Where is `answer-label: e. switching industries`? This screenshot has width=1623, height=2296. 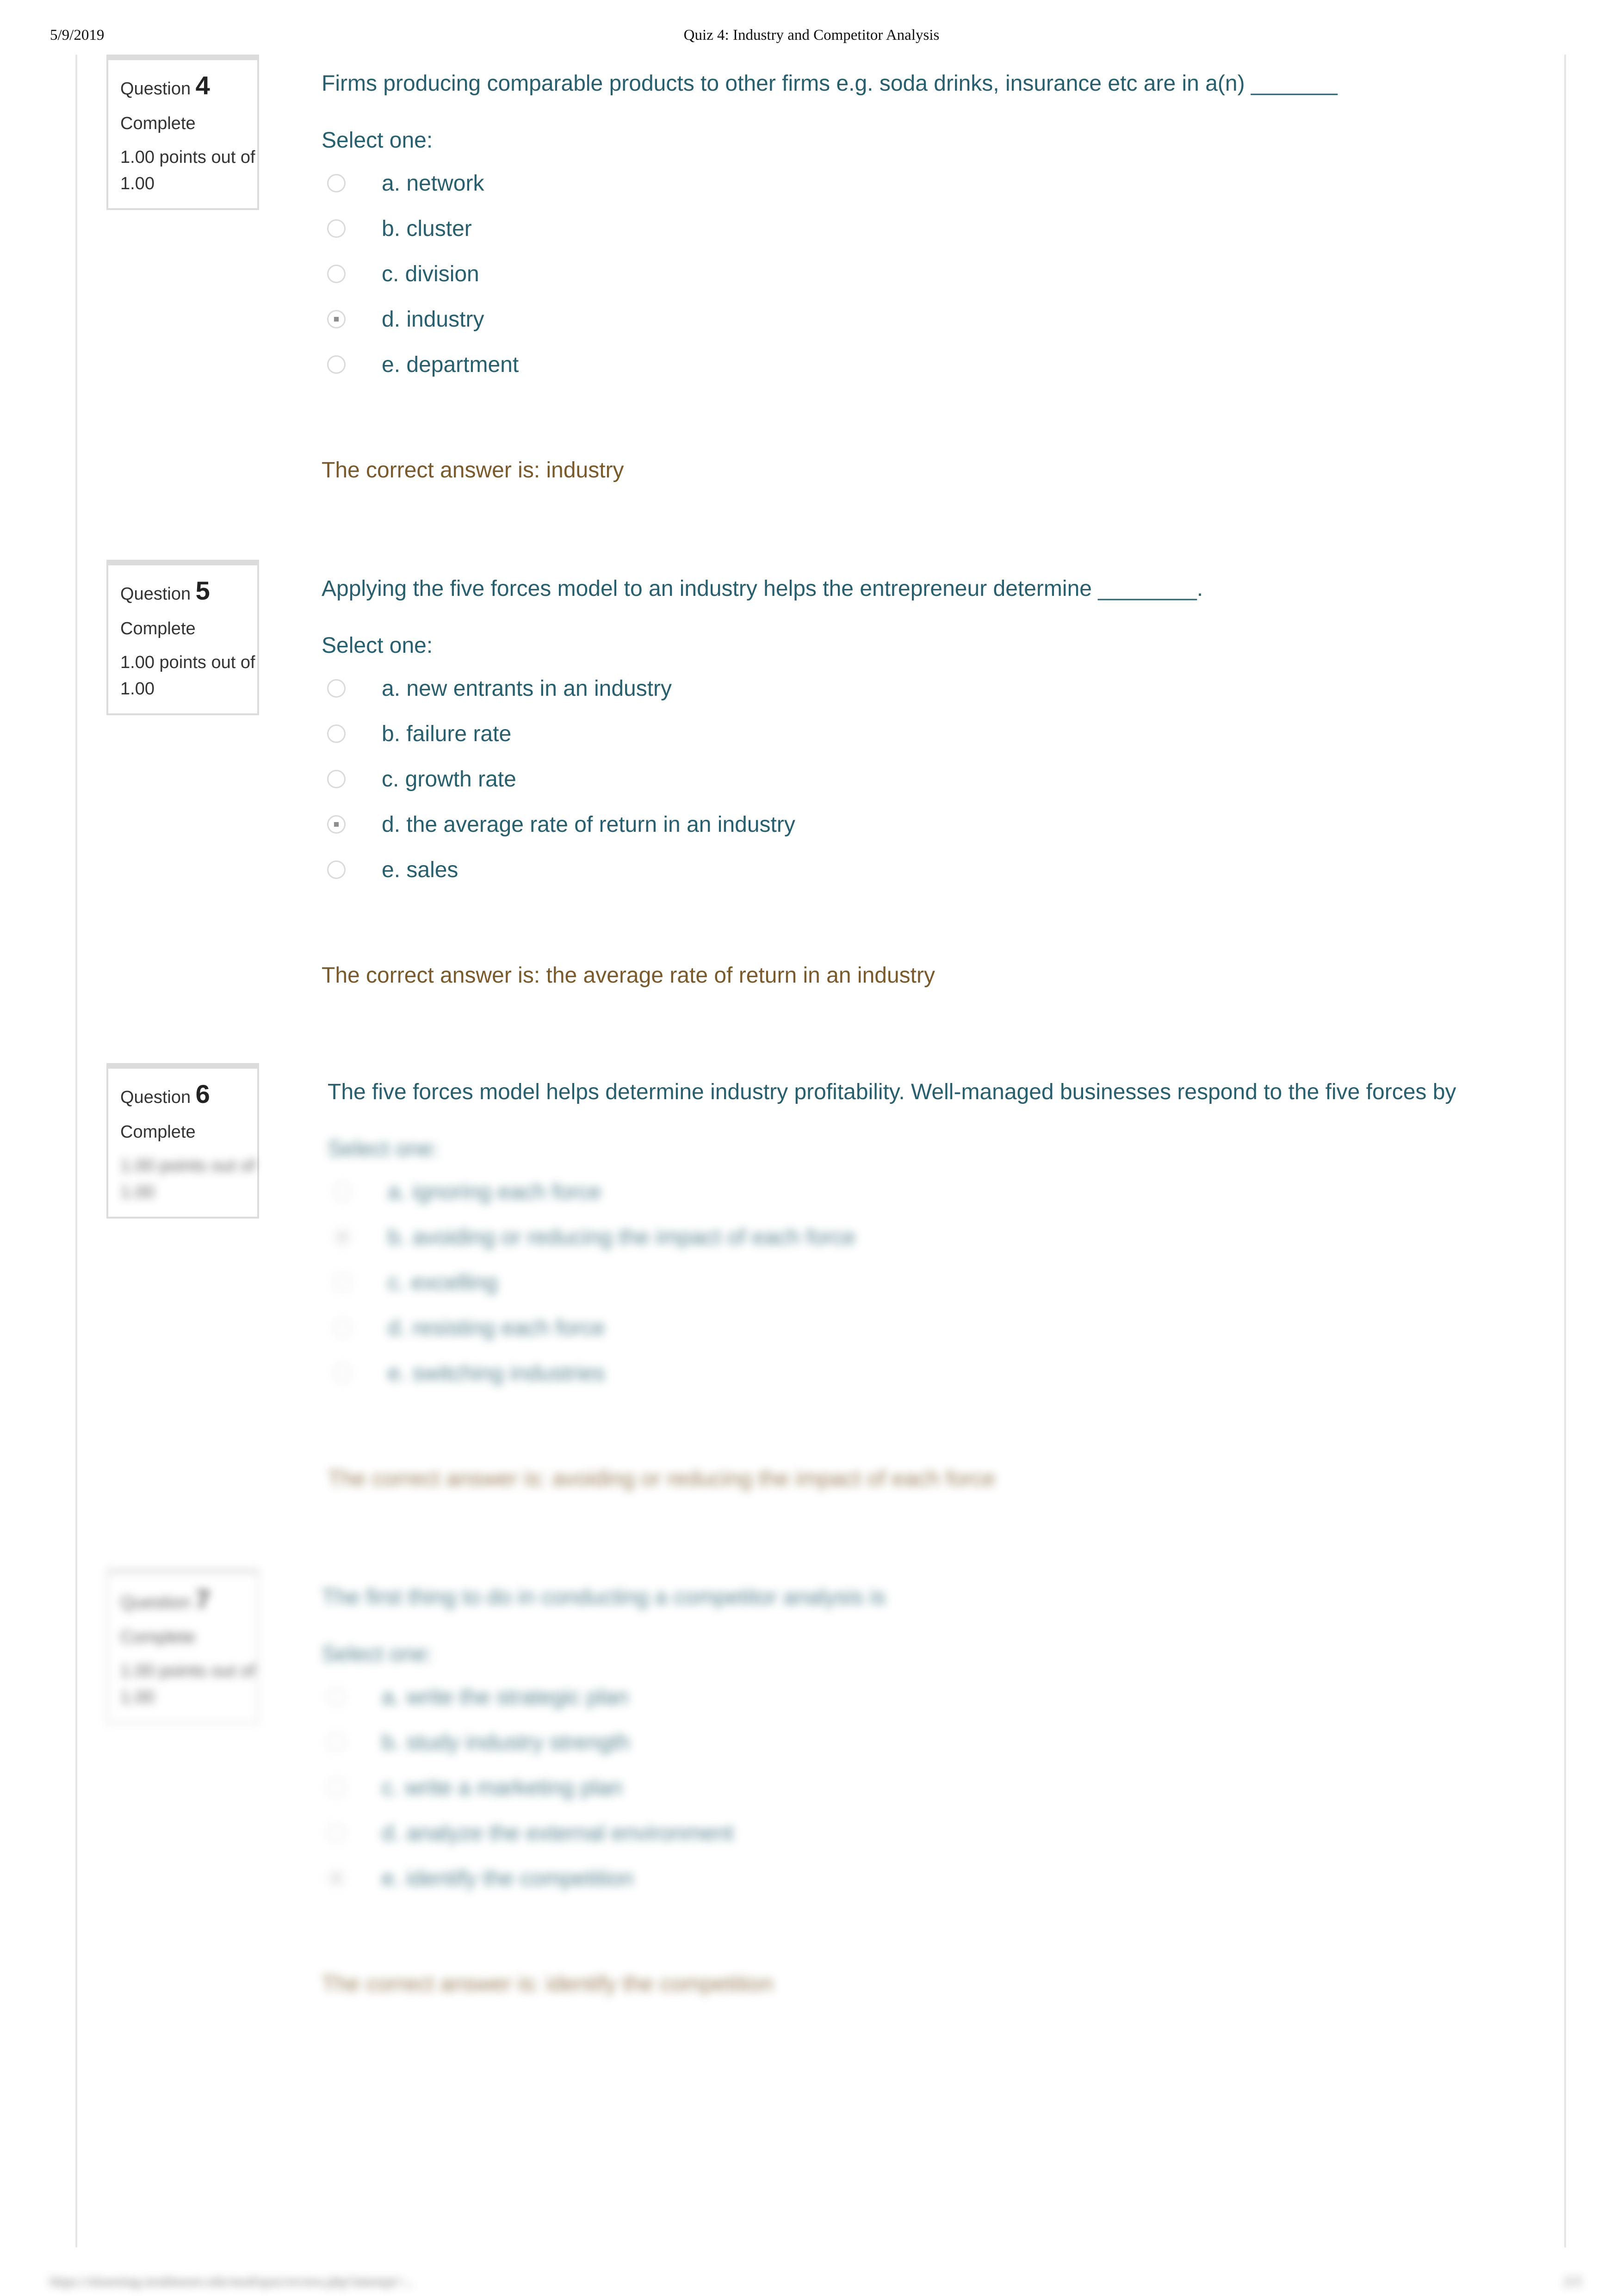 answer-label: e. switching industries is located at coordinates (496, 1373).